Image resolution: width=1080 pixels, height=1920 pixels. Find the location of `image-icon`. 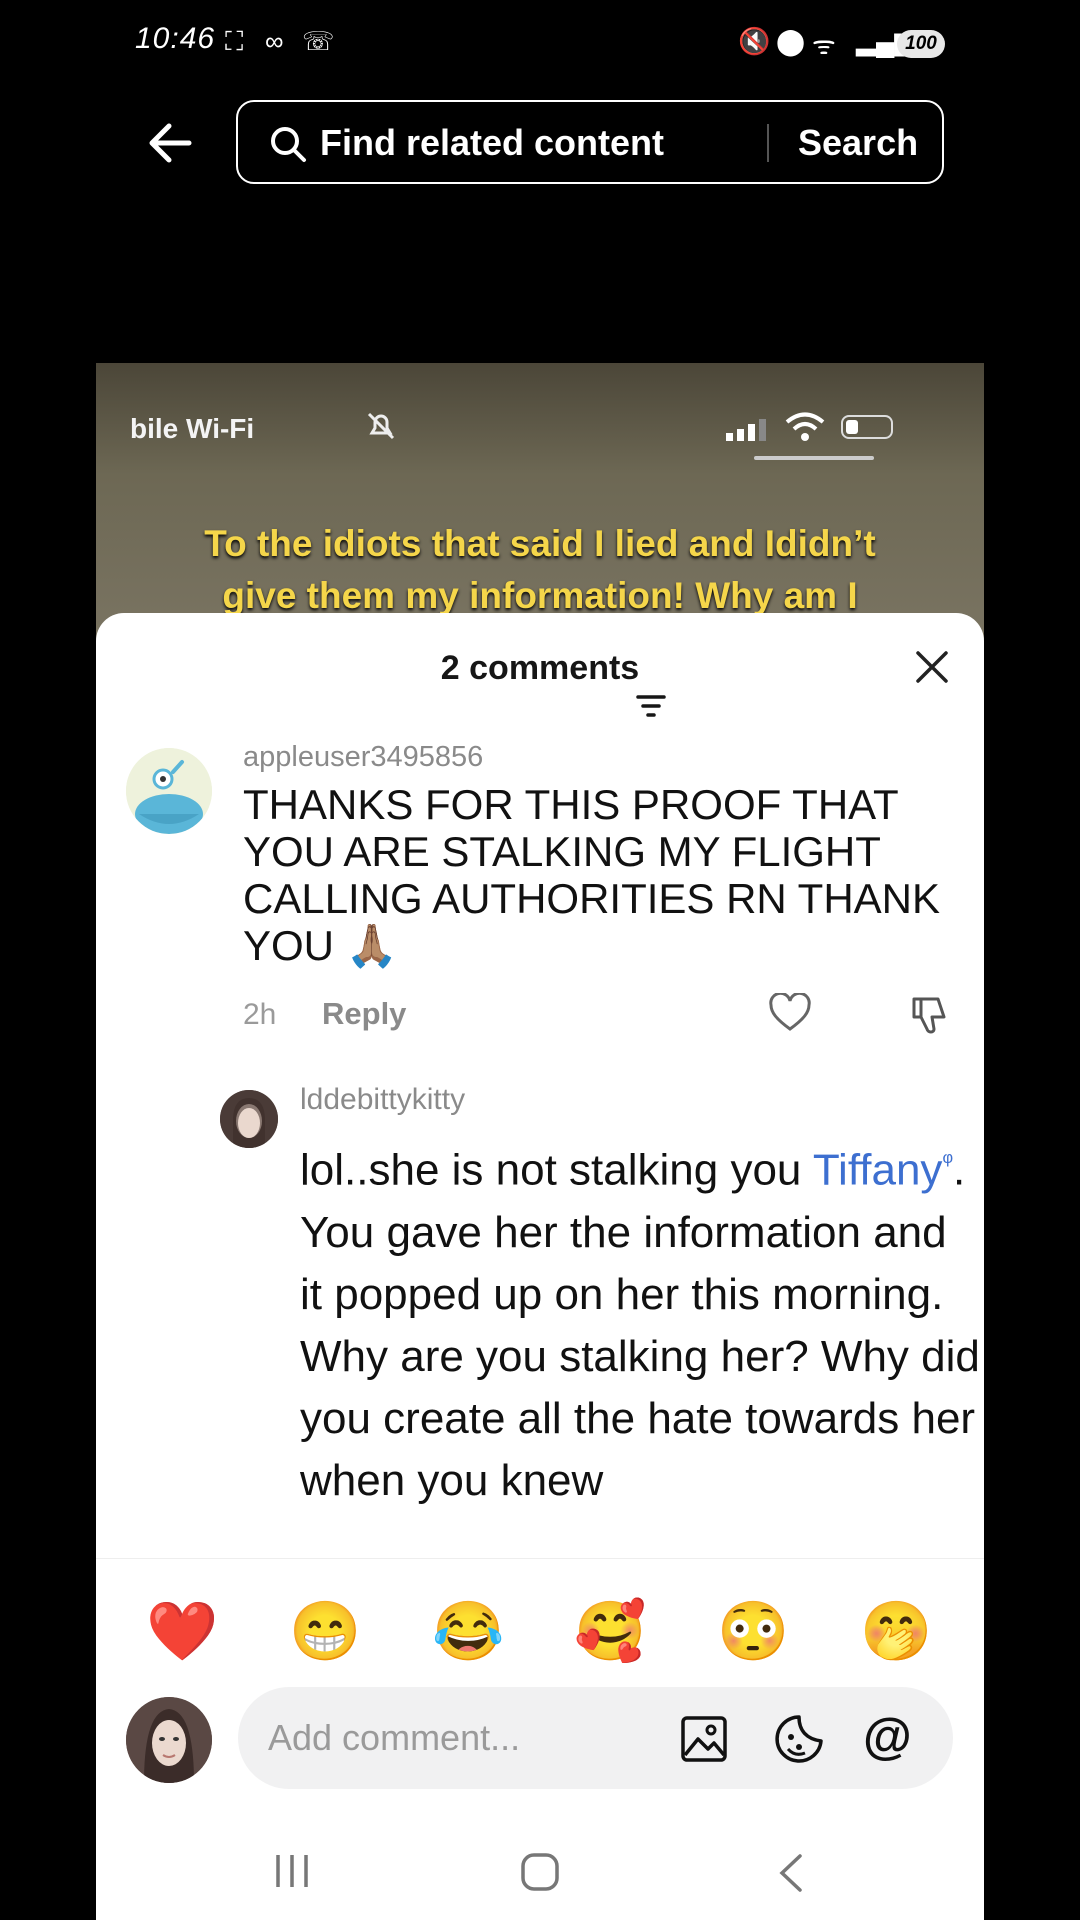

image-icon is located at coordinates (704, 1739).